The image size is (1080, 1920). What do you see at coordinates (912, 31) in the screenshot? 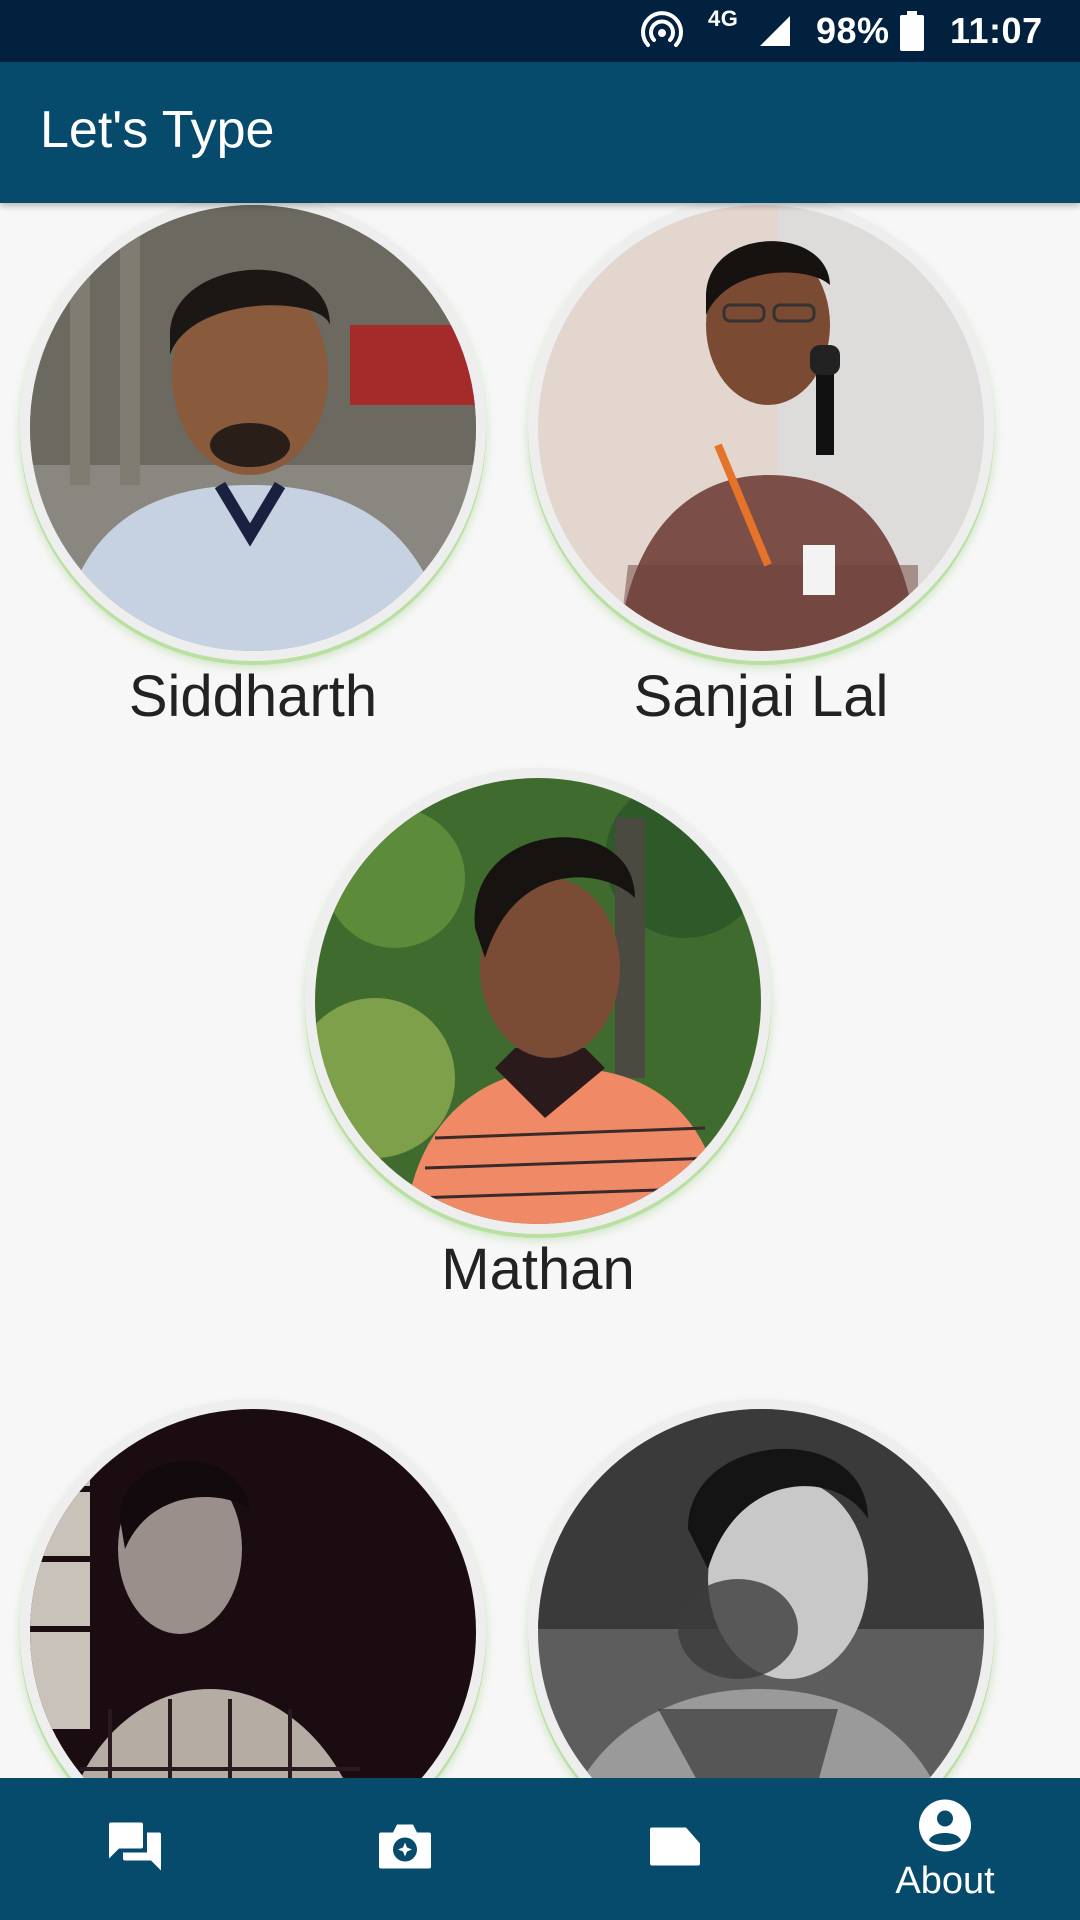
I see `battery-icon` at bounding box center [912, 31].